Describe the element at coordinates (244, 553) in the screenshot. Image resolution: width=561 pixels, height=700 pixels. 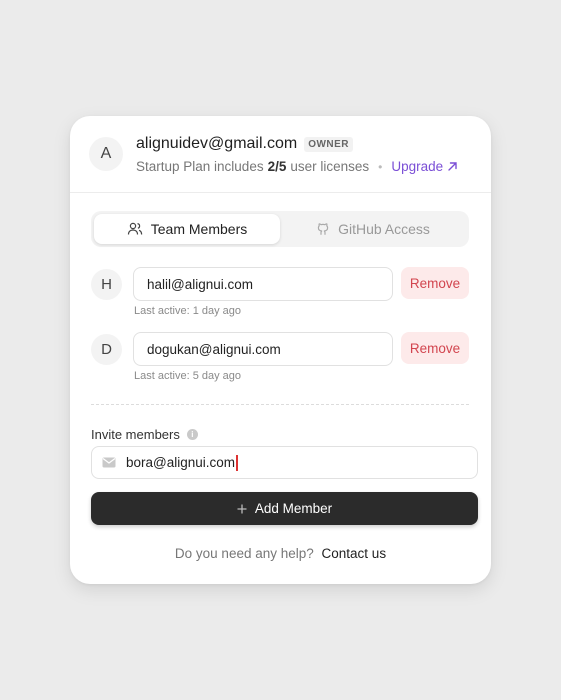
I see `help-text: Do you need any help?` at that location.